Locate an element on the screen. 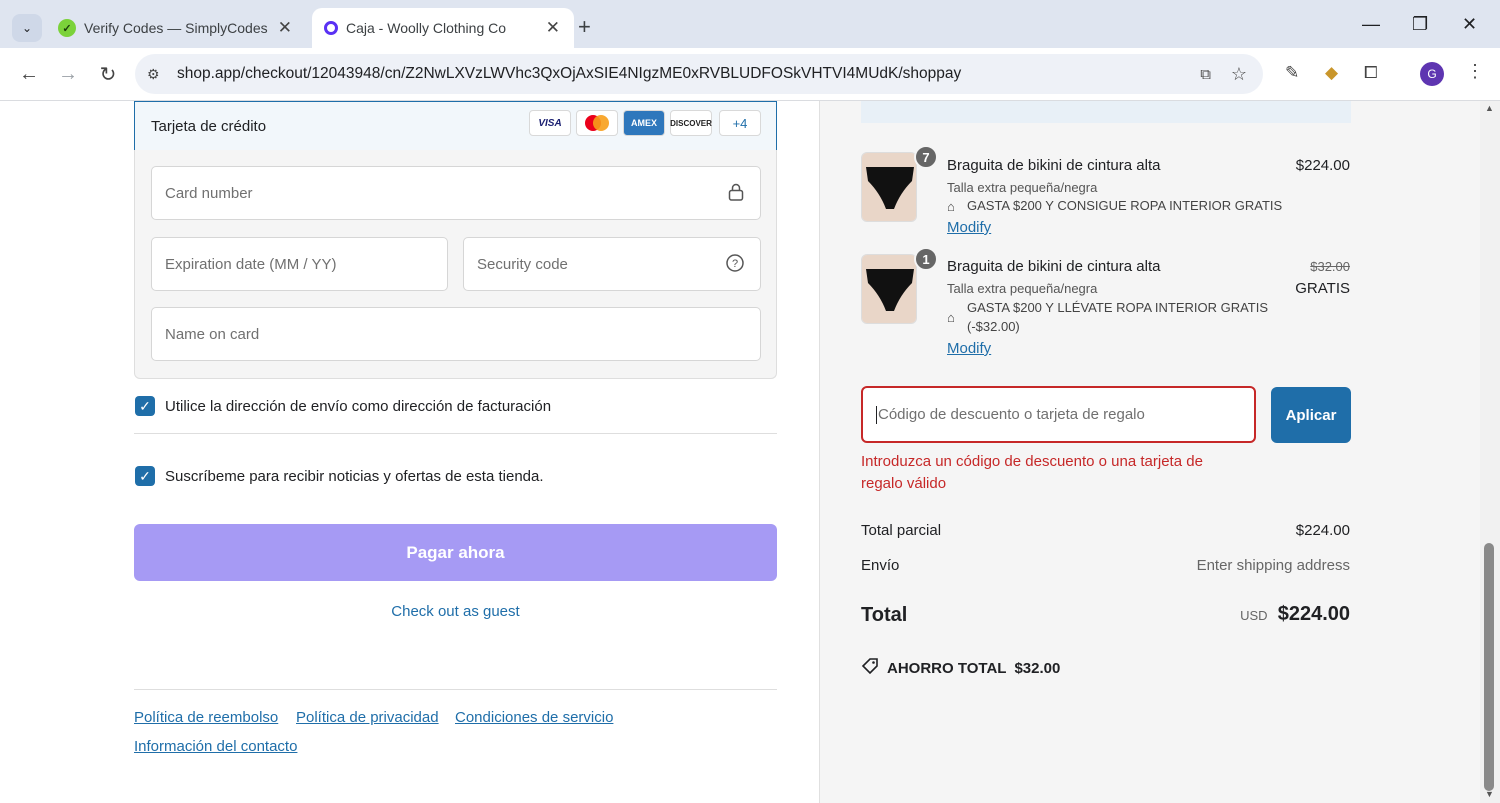 The height and width of the screenshot is (803, 1500). summary-banner is located at coordinates (1106, 112).